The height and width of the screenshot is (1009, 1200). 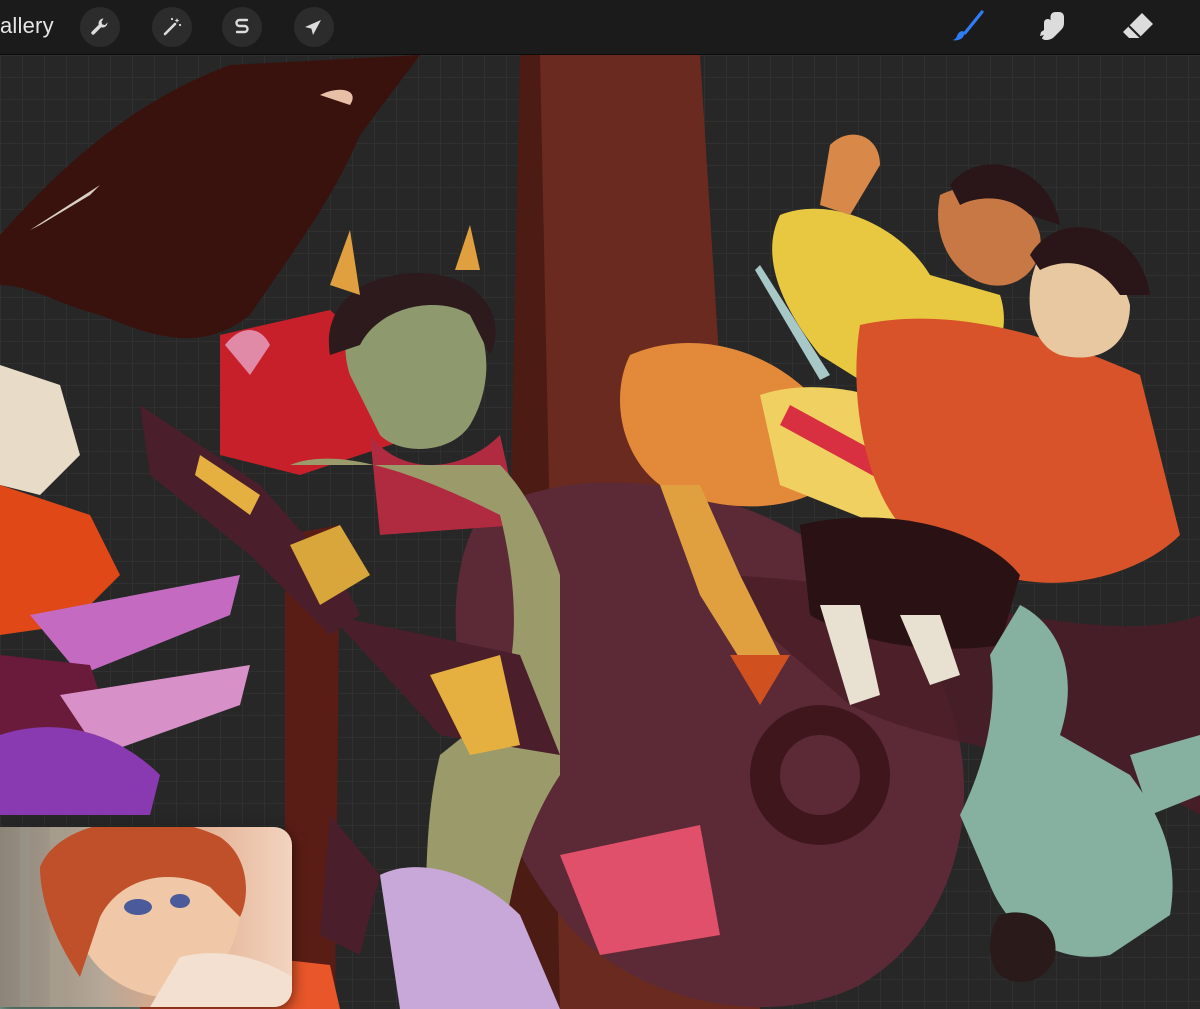 I want to click on eraser-icon, so click(x=1138, y=25).